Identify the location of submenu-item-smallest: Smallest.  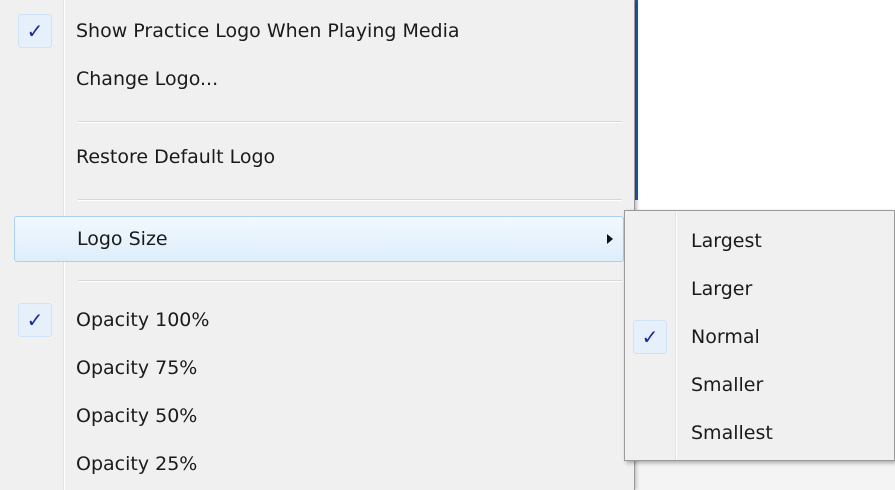
(759, 434).